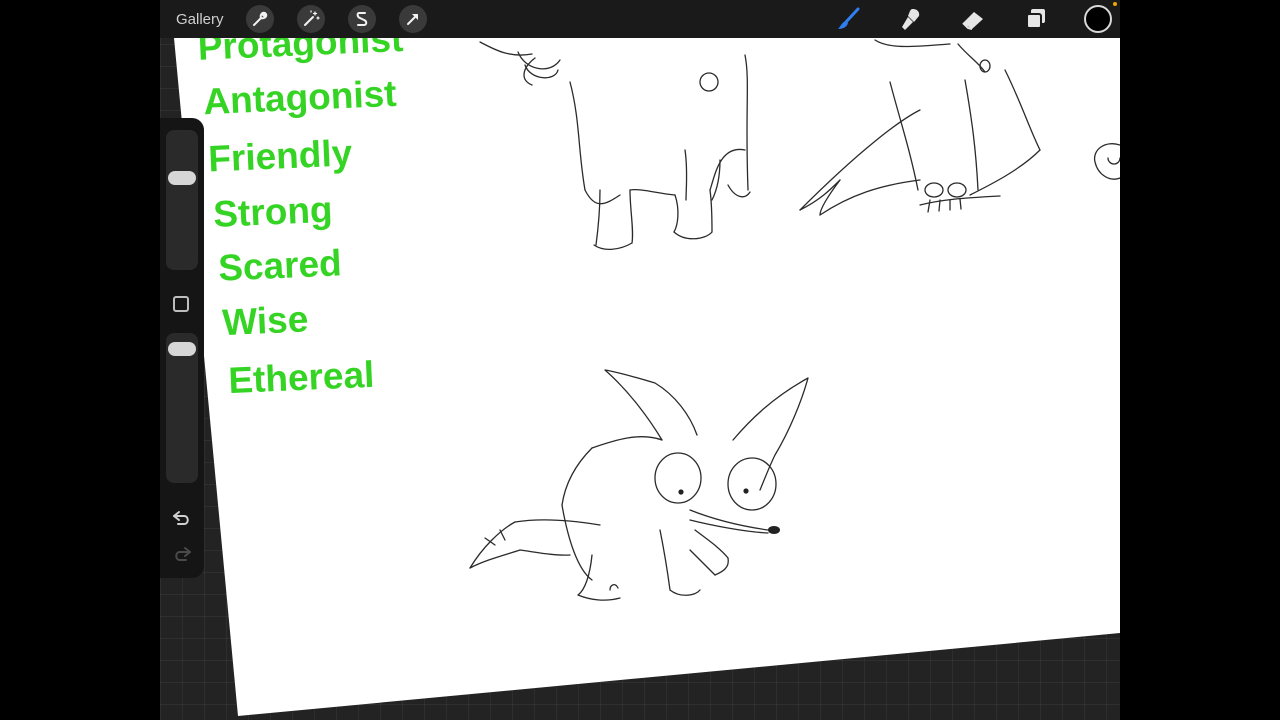  Describe the element at coordinates (849, 19) in the screenshot. I see `brush-icon` at that location.